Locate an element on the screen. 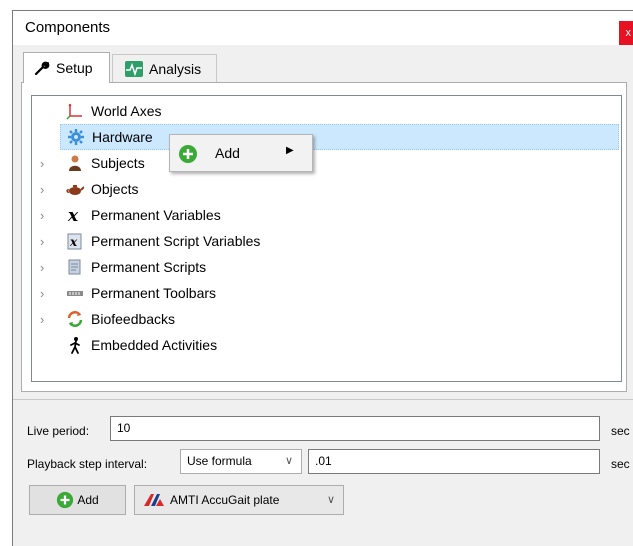 This screenshot has height=546, width=633. tree-item-embedded-activities: Embedded Activities is located at coordinates (326, 345).